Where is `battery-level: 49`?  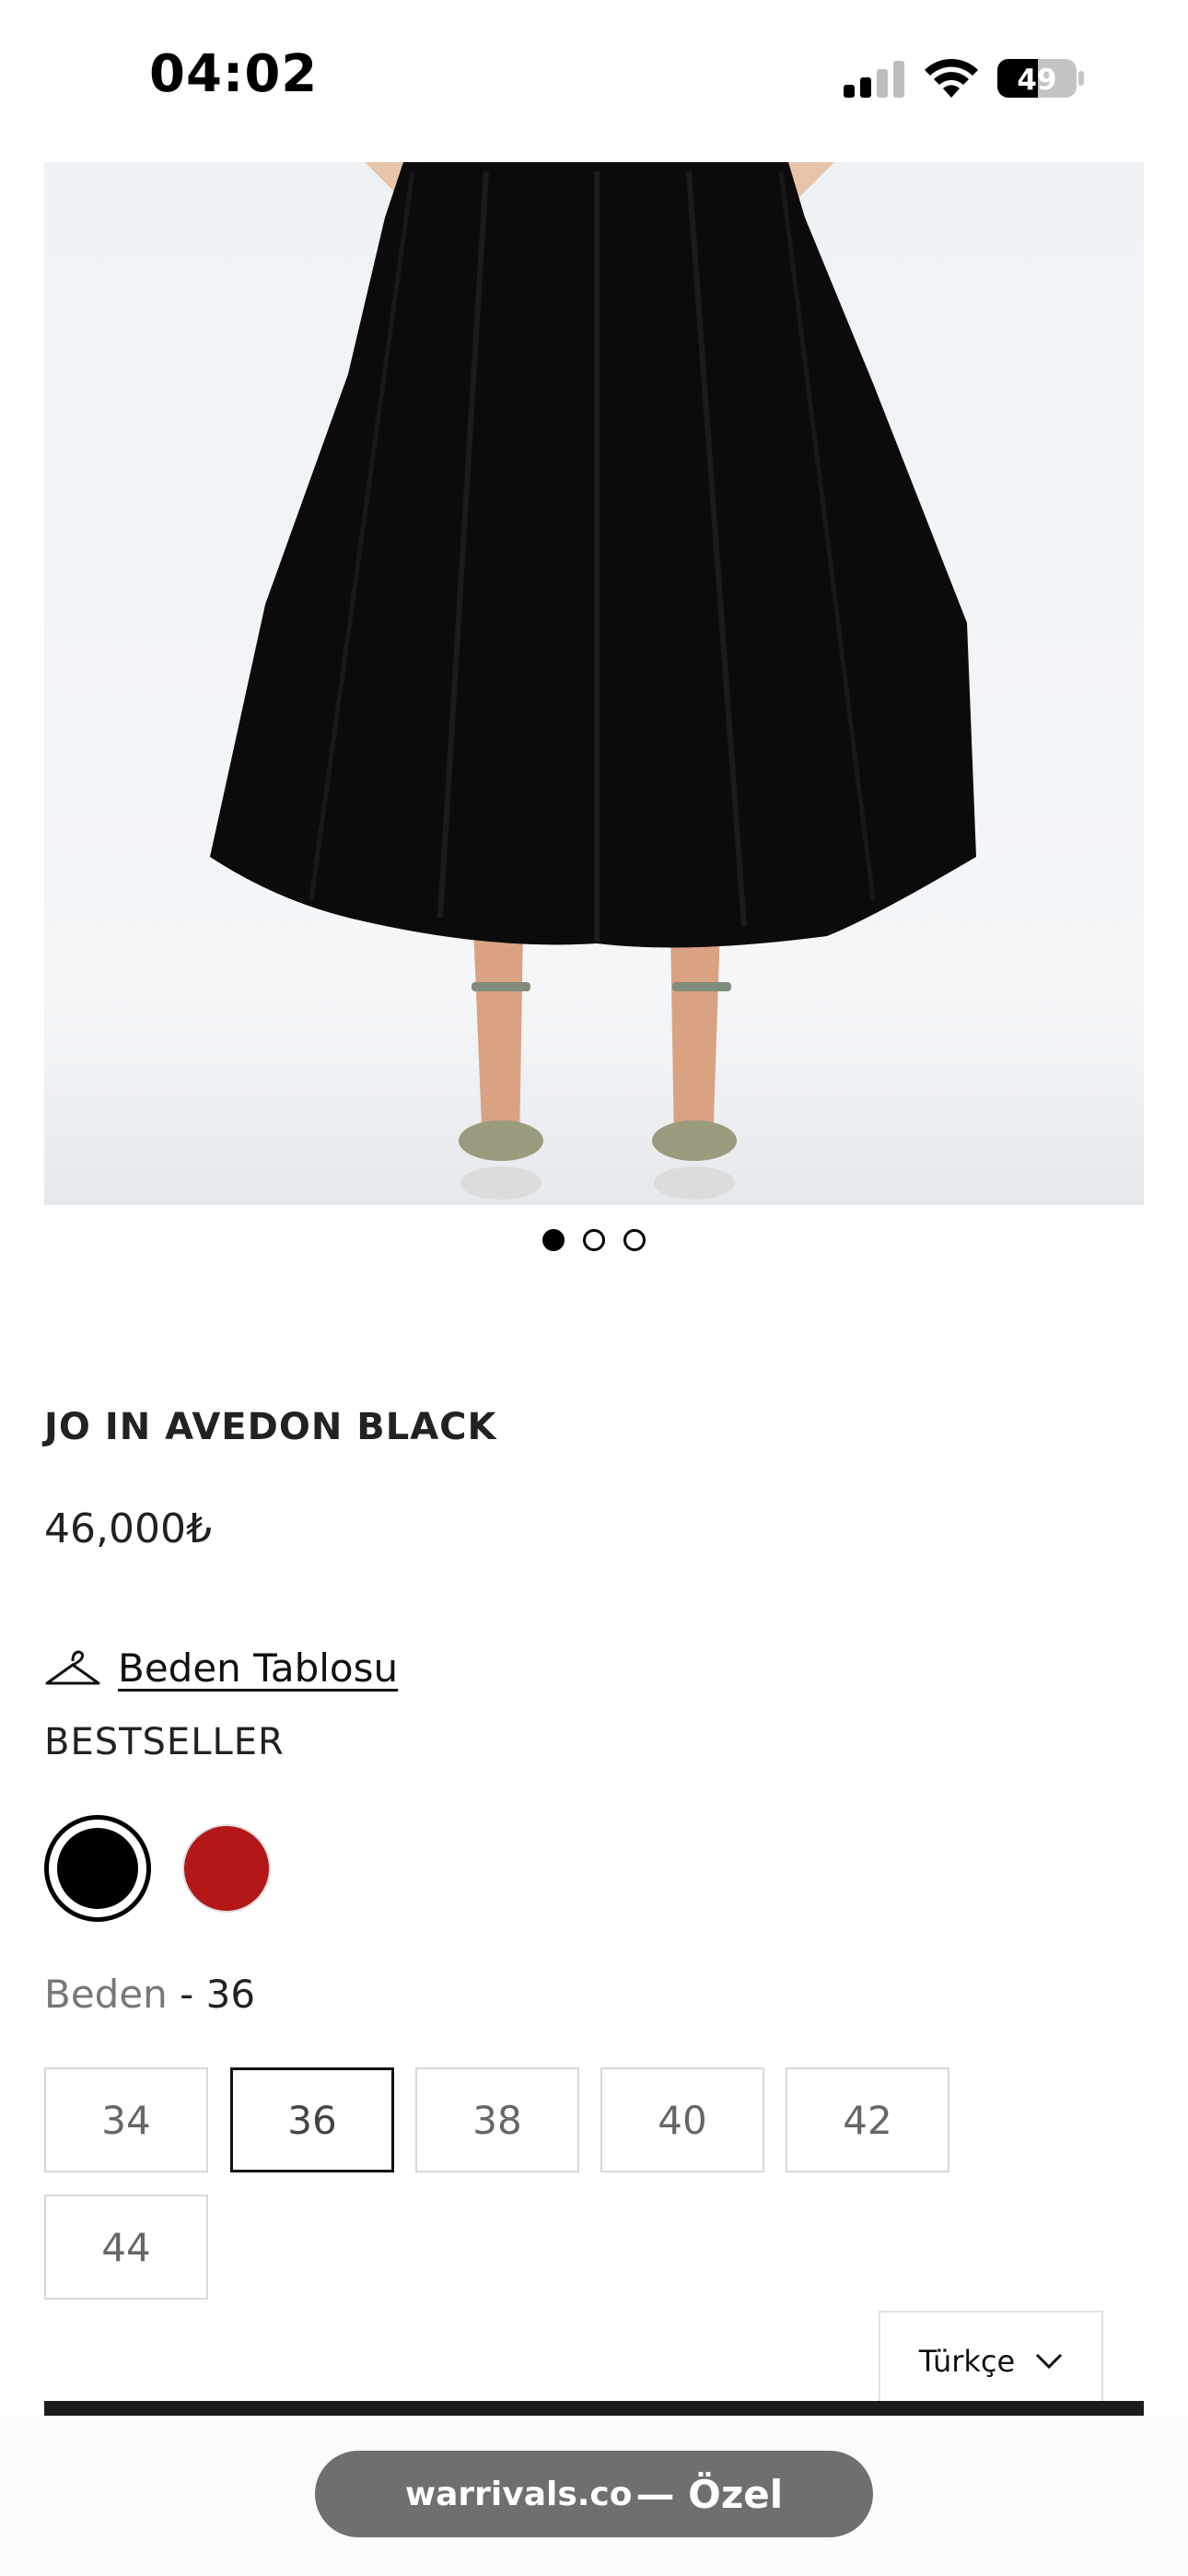
battery-level: 49 is located at coordinates (1036, 80).